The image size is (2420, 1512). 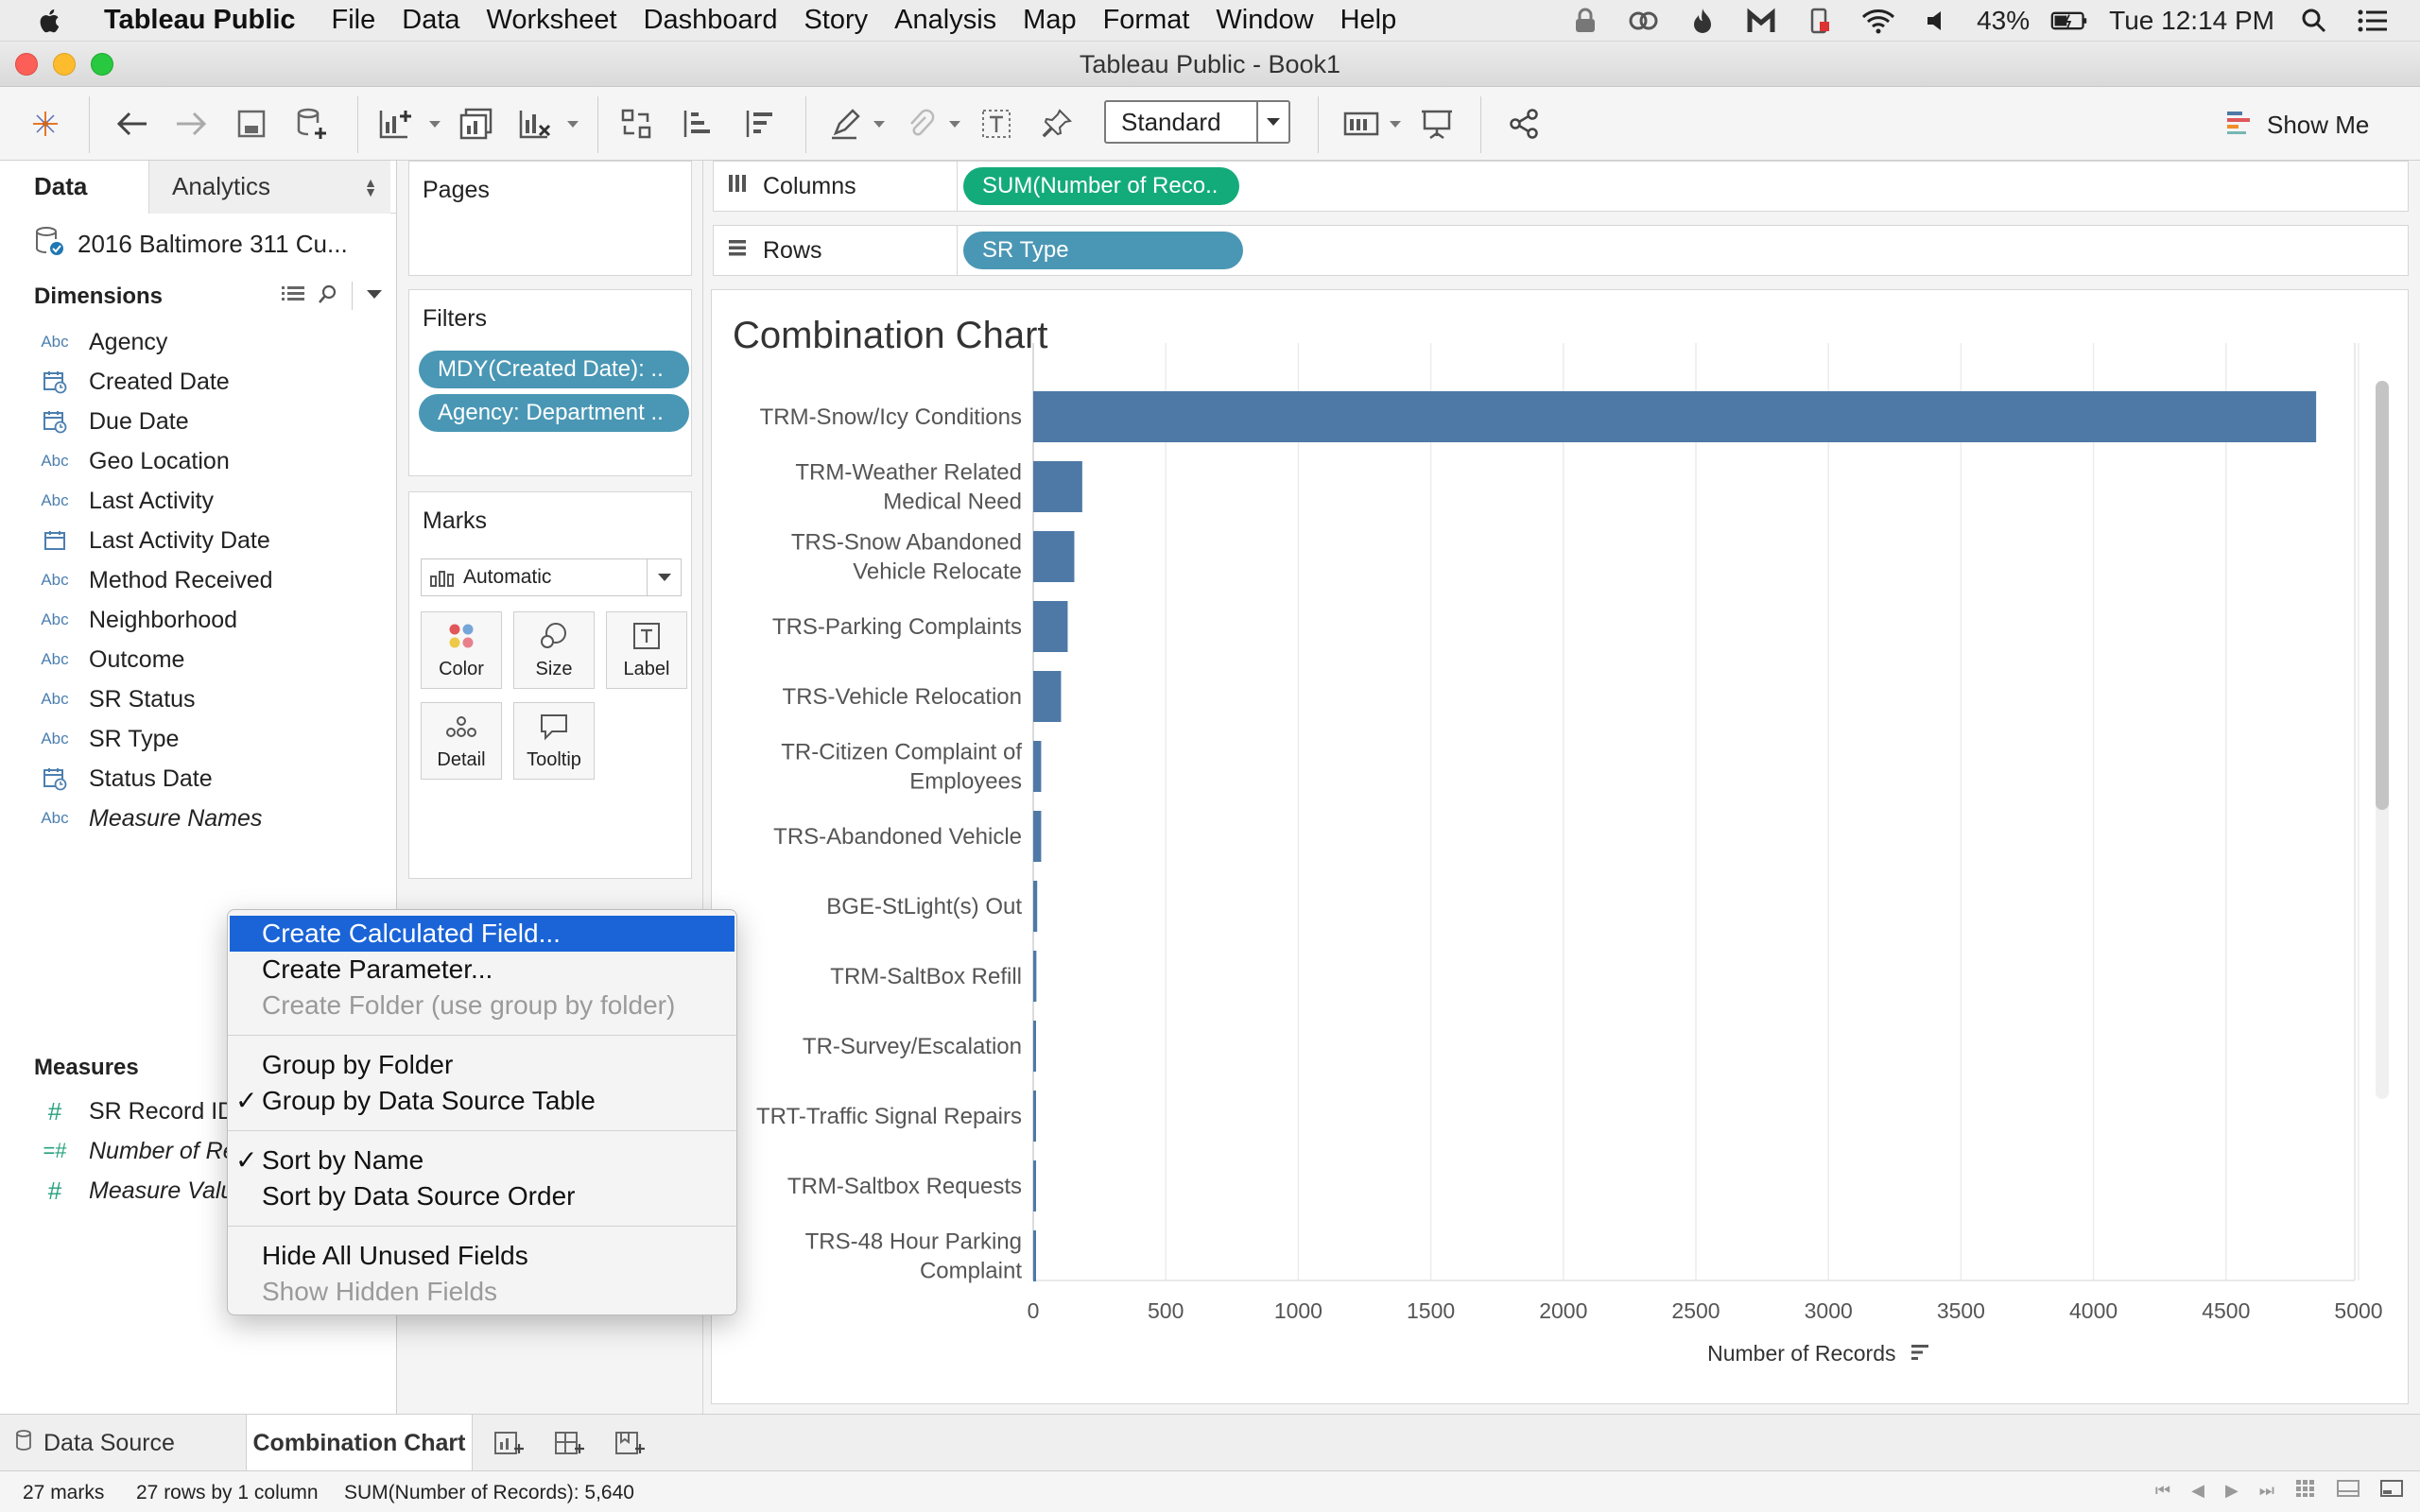 I want to click on measure-field: =# Number of Re, so click(x=137, y=1151).